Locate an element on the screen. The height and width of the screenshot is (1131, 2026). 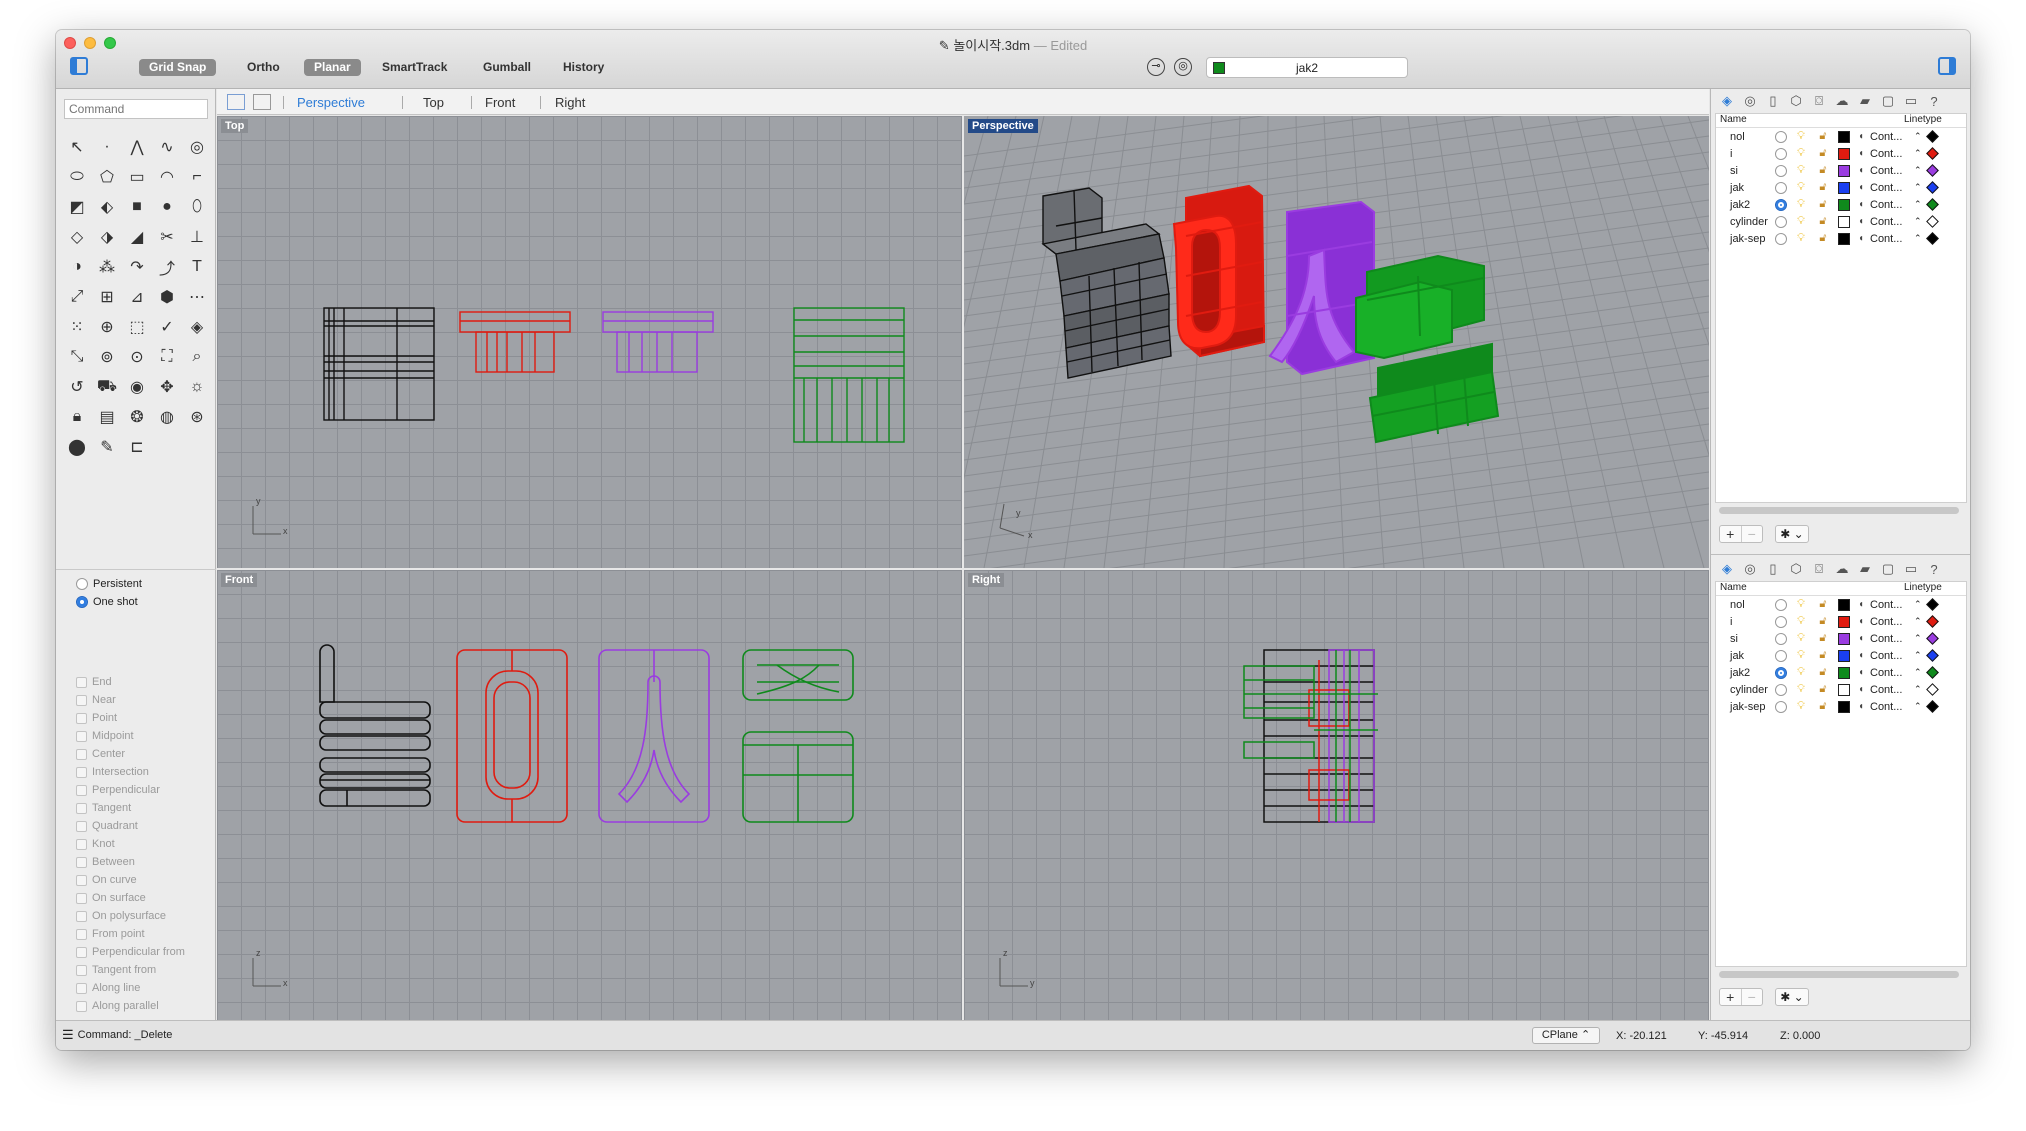
extrude-icon: ⬗ is located at coordinates (107, 237).